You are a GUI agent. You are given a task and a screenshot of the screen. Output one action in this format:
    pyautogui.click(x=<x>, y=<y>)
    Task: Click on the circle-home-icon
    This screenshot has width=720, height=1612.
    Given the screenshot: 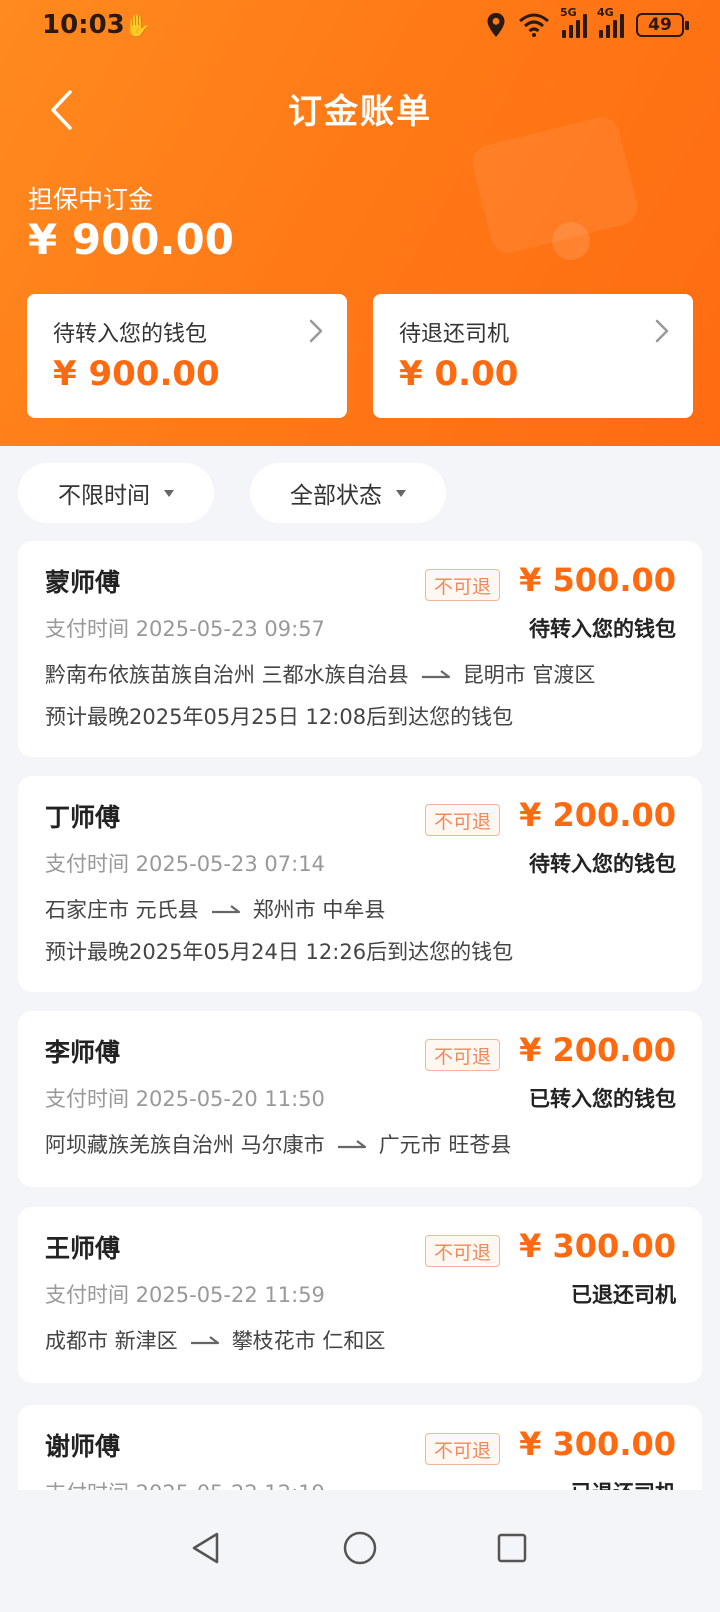 What is the action you would take?
    pyautogui.click(x=360, y=1548)
    